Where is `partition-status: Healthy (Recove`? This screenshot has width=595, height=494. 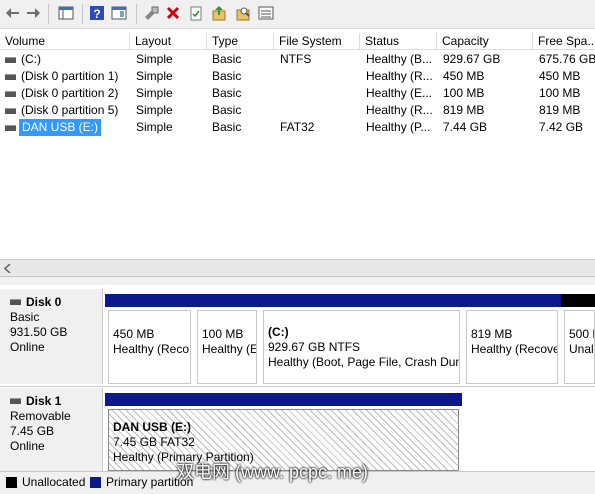
partition-status: Healthy (Recove is located at coordinates (514, 349).